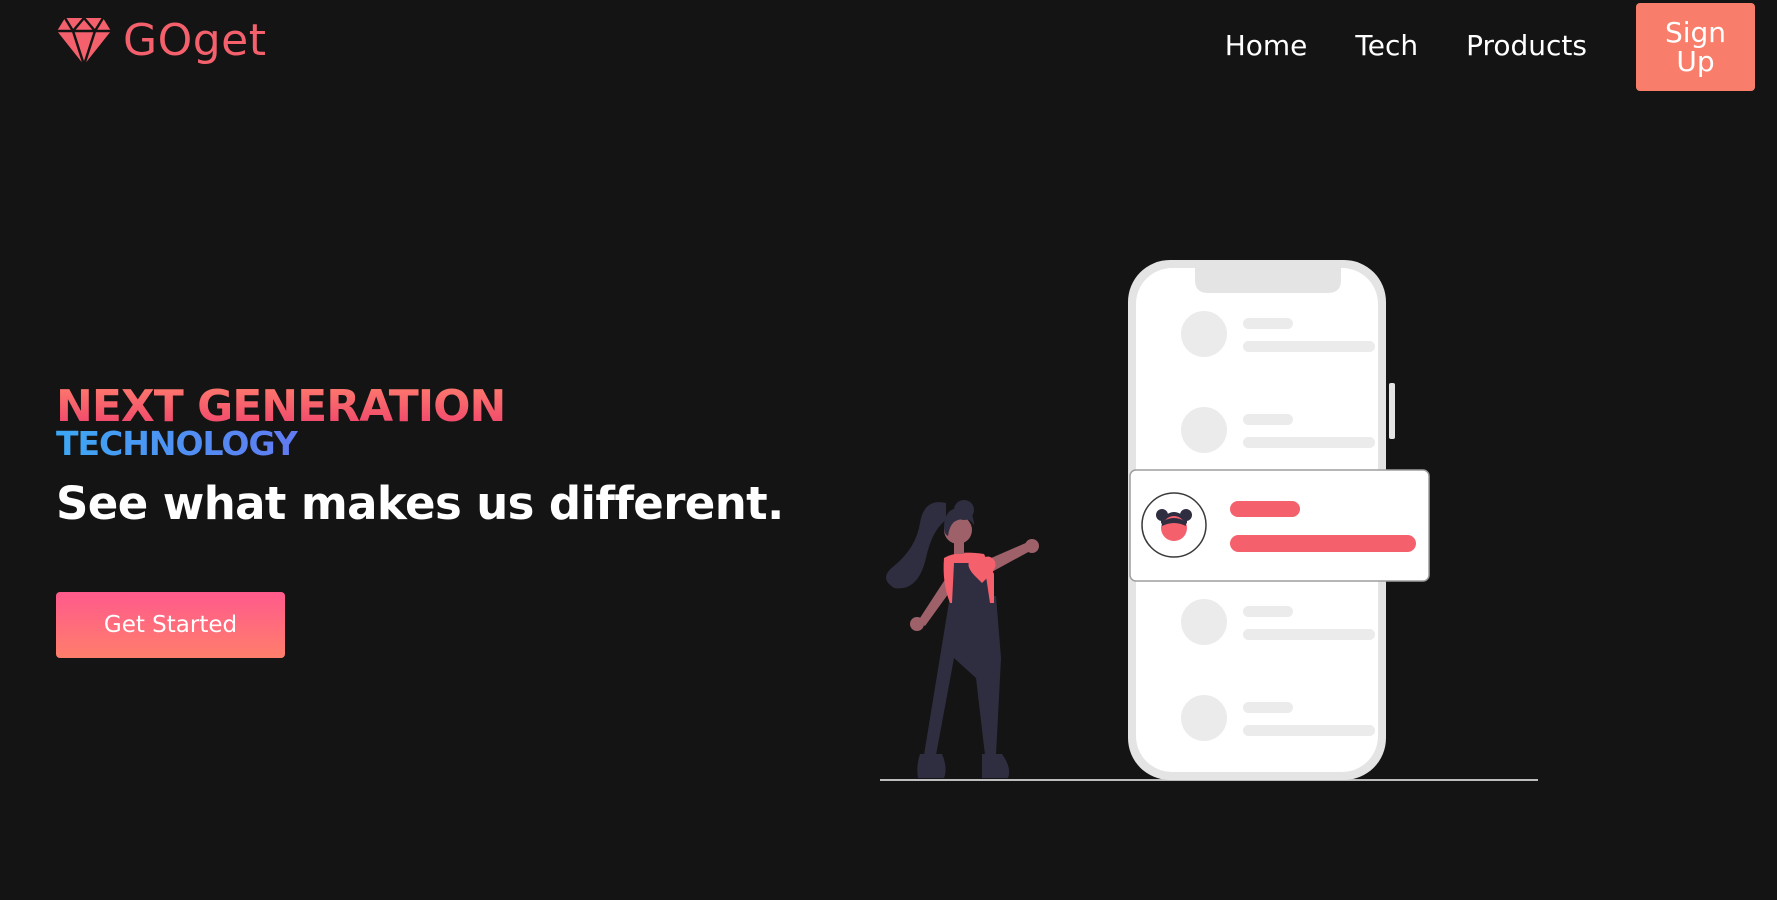 This screenshot has width=1777, height=900. I want to click on profile-card, so click(1279, 525).